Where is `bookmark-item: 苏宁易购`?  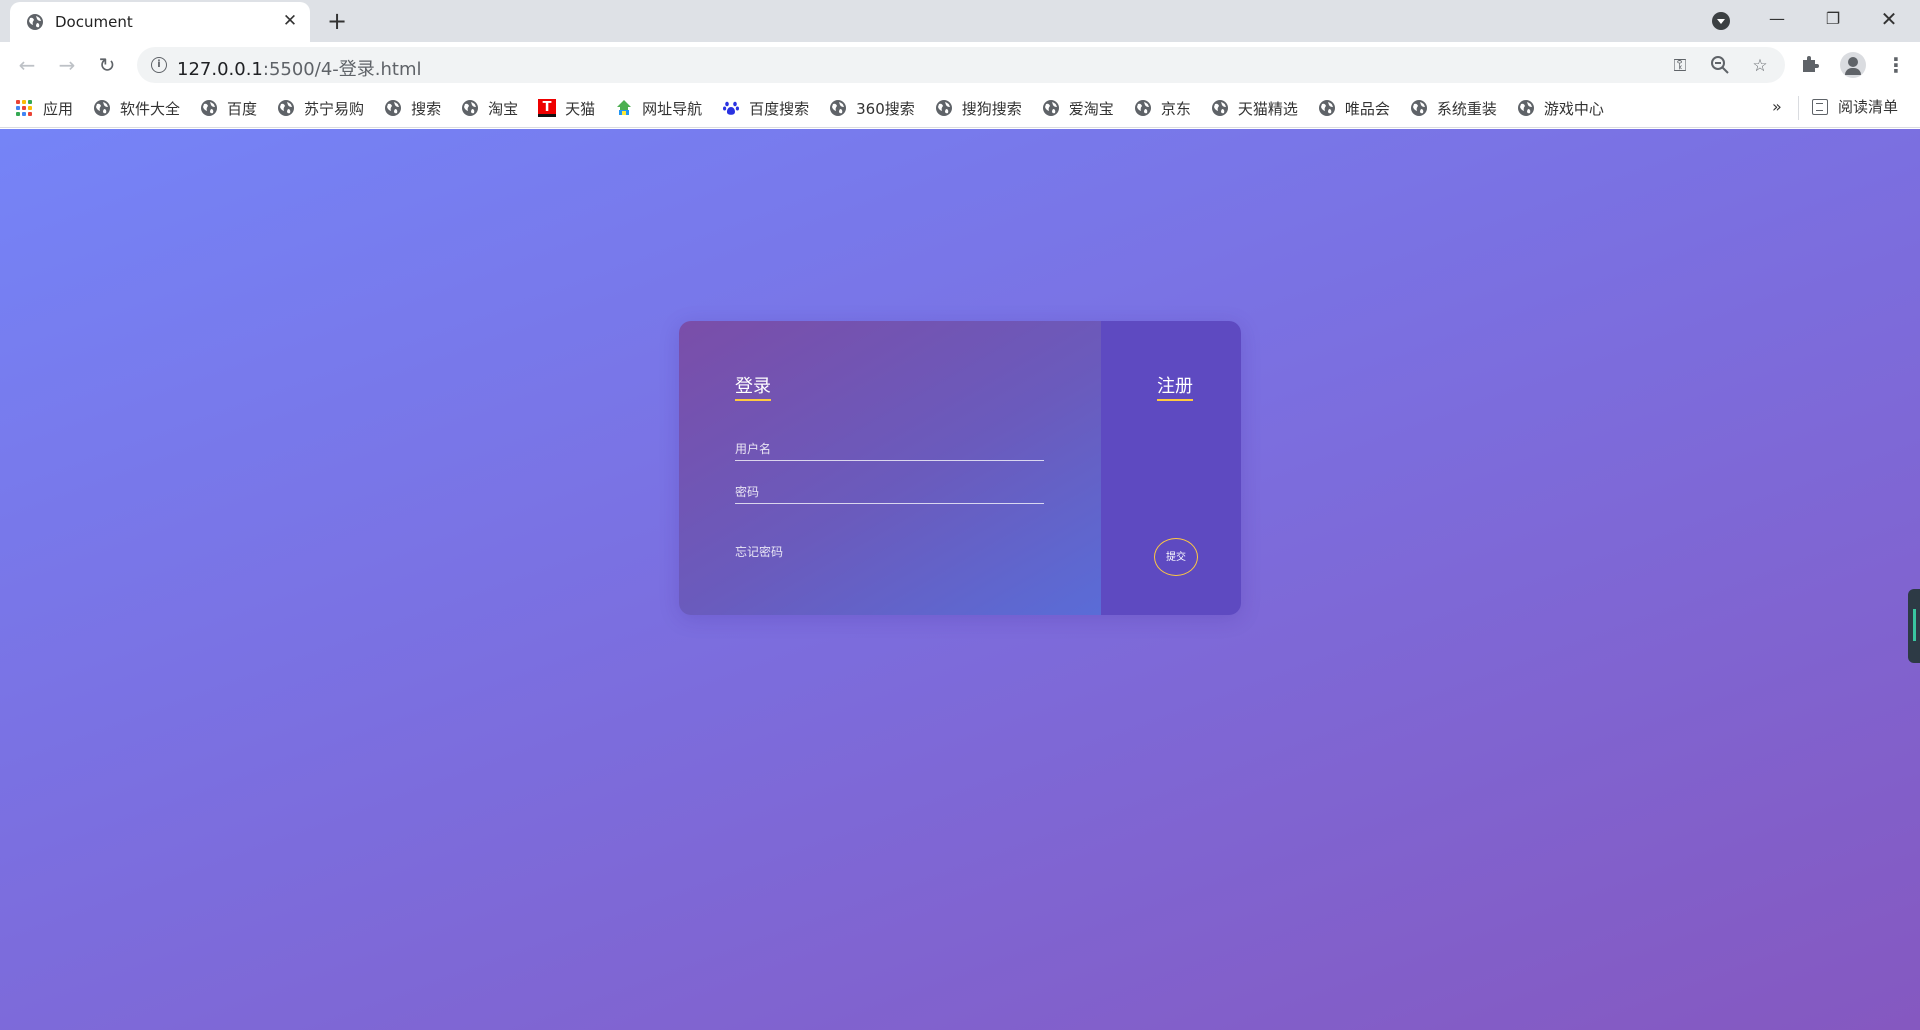 bookmark-item: 苏宁易购 is located at coordinates (320, 108).